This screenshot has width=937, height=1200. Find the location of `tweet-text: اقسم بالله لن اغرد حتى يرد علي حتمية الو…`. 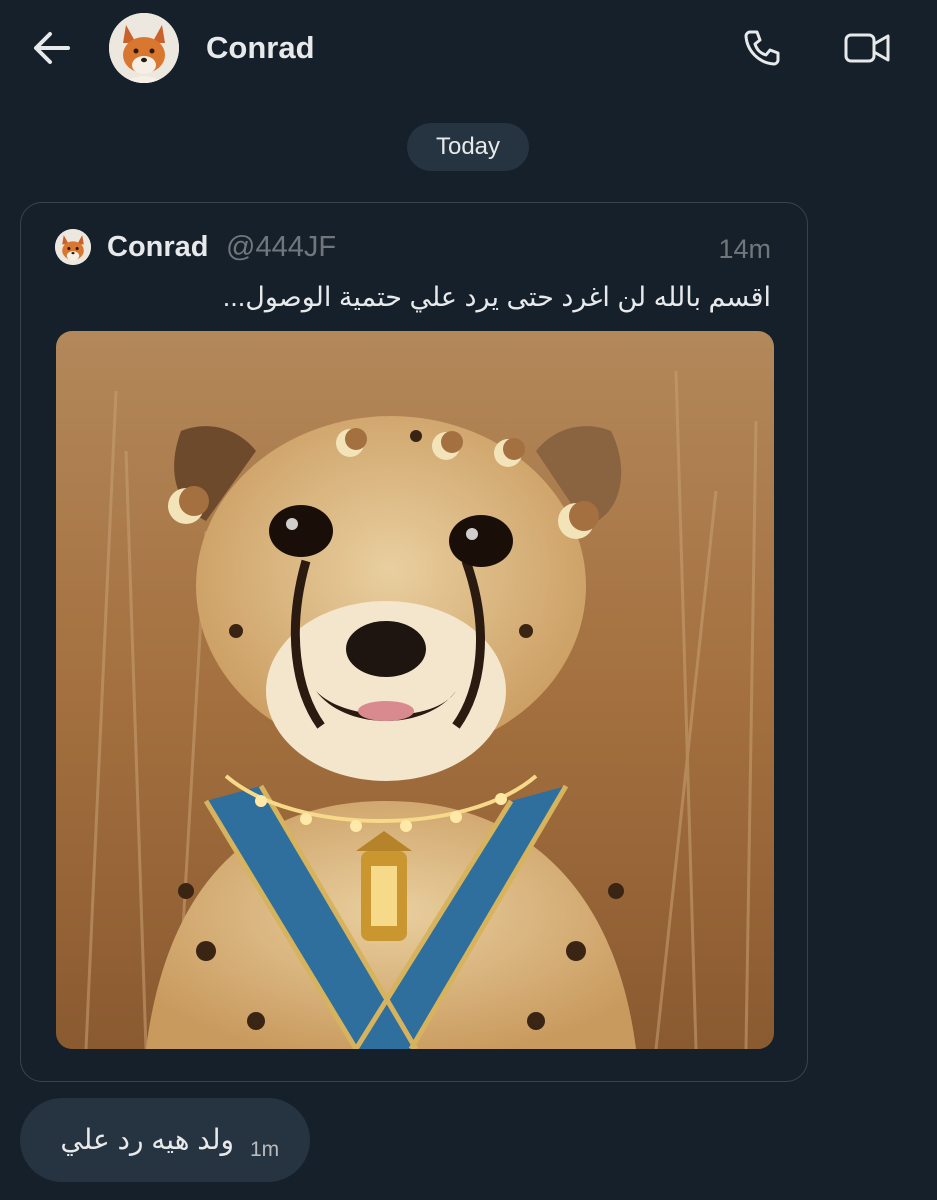

tweet-text: اقسم بالله لن اغرد حتى يرد علي حتمية الو… is located at coordinates (496, 297).